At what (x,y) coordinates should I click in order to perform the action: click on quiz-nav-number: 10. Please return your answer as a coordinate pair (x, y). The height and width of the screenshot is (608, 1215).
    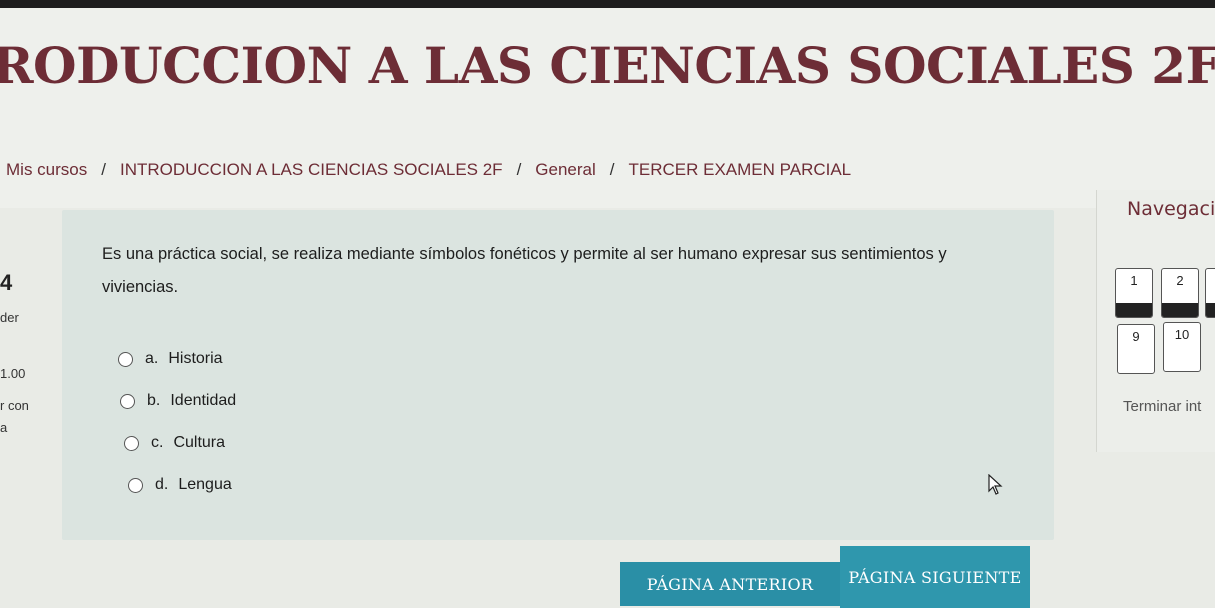
    Looking at the image, I should click on (1182, 334).